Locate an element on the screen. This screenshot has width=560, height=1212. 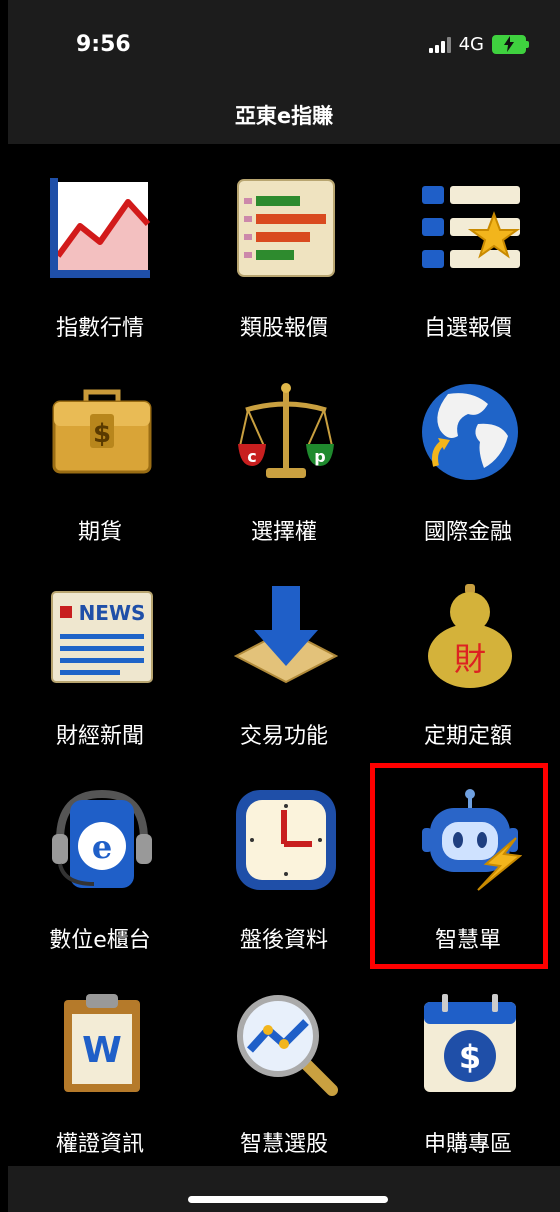
battery-icon is located at coordinates (510, 44).